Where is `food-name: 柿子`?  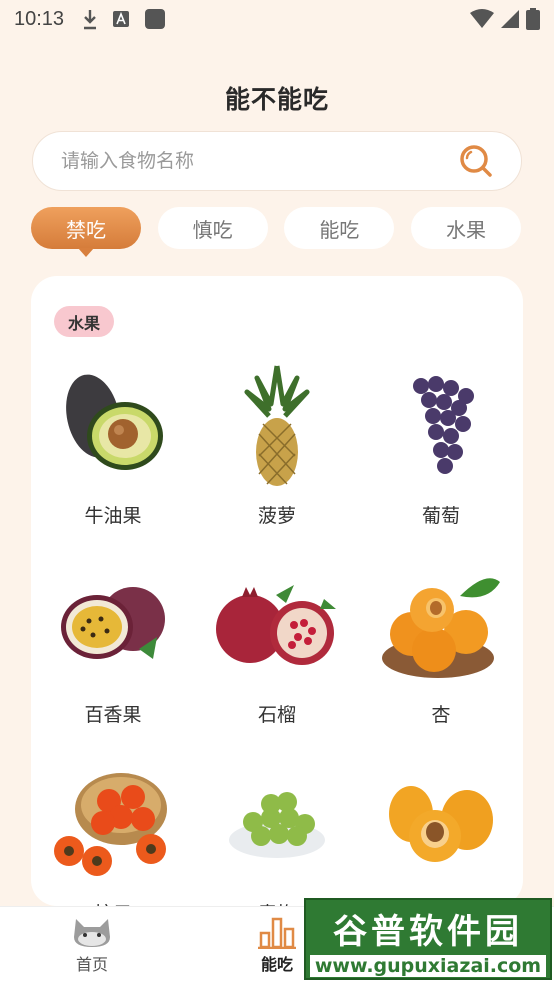 food-name: 柿子 is located at coordinates (113, 902).